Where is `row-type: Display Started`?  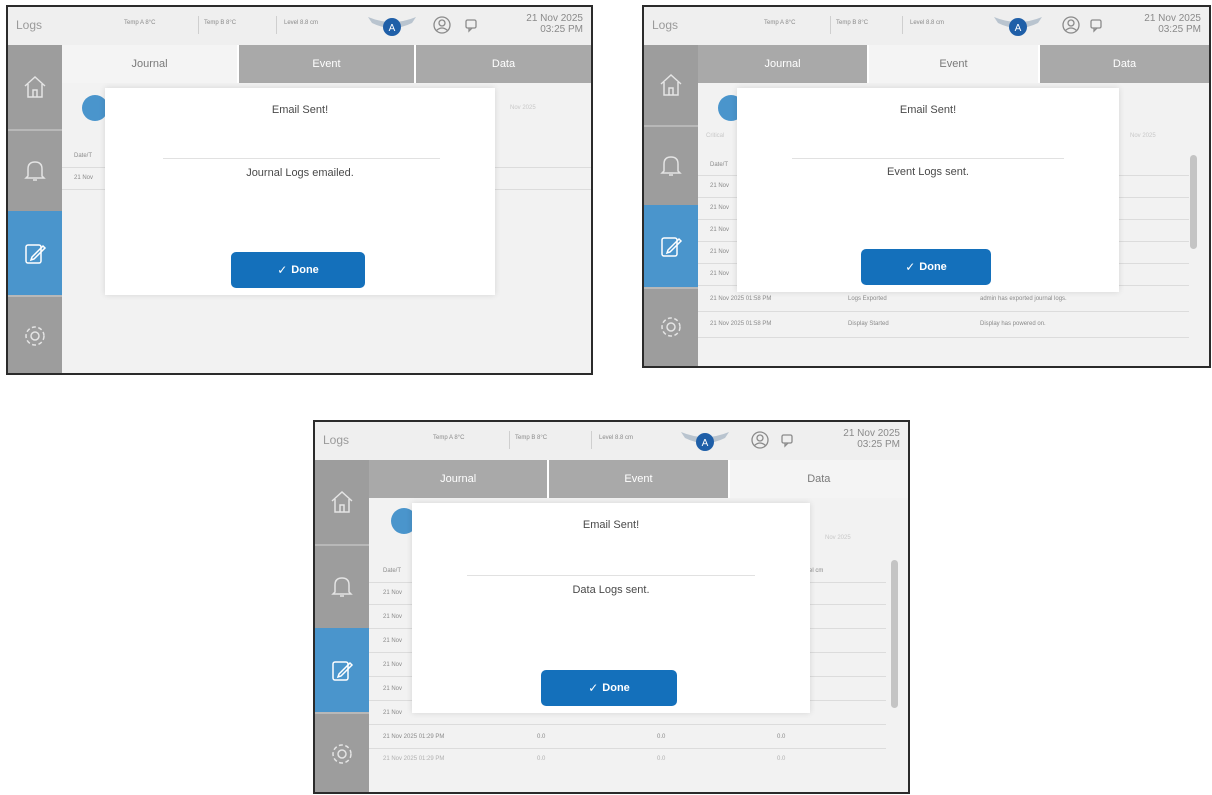
row-type: Display Started is located at coordinates (868, 324).